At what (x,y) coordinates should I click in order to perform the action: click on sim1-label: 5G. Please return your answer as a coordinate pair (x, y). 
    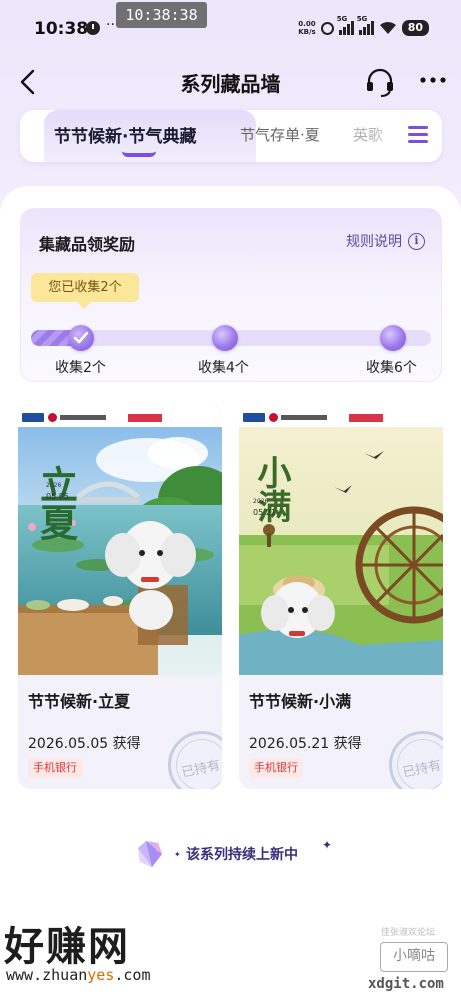
    Looking at the image, I should click on (342, 19).